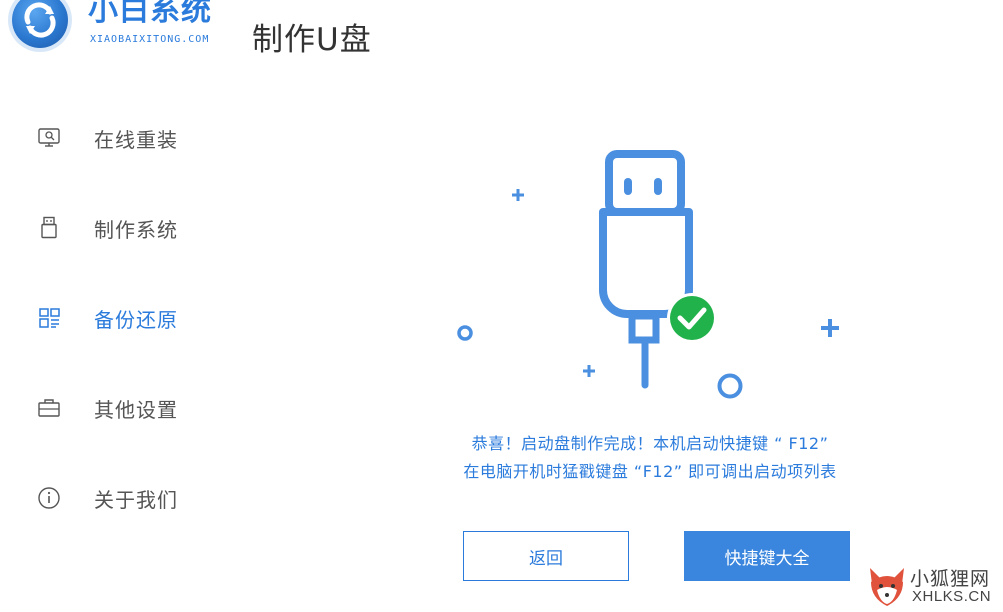 The image size is (1003, 612). Describe the element at coordinates (650, 443) in the screenshot. I see `success-message: 恭喜！启动盘制作完成！本机启动快捷键 “ F12”` at that location.